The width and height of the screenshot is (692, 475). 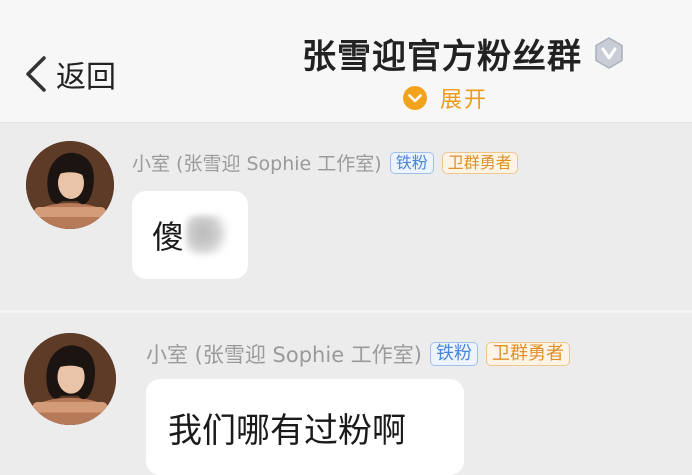 I want to click on group-title: 张雪迎官方粉丝群, so click(x=442, y=56).